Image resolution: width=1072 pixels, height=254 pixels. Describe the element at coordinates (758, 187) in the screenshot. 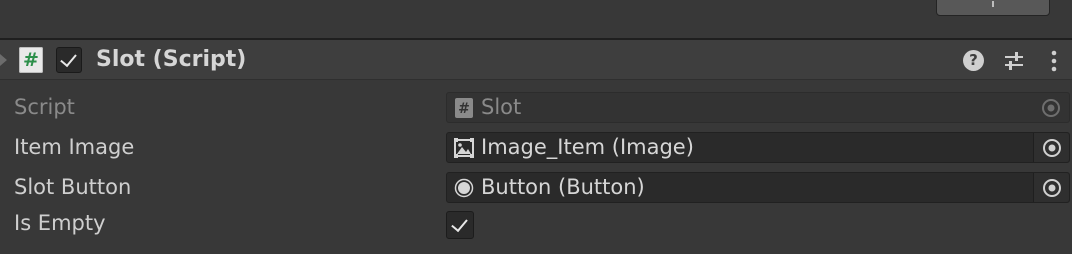

I see `slot-button-object-field: Button (Button)` at that location.